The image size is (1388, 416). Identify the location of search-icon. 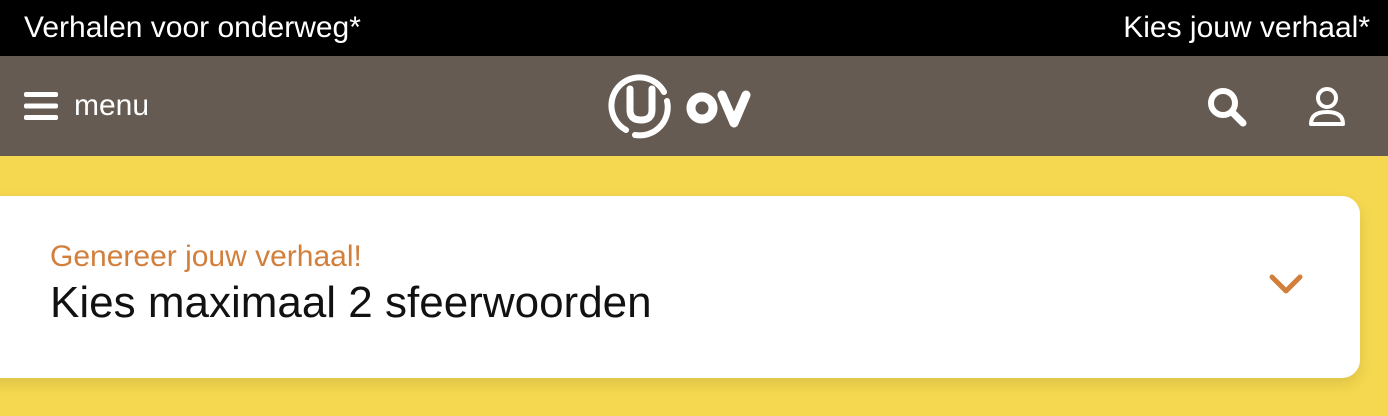
(1227, 107).